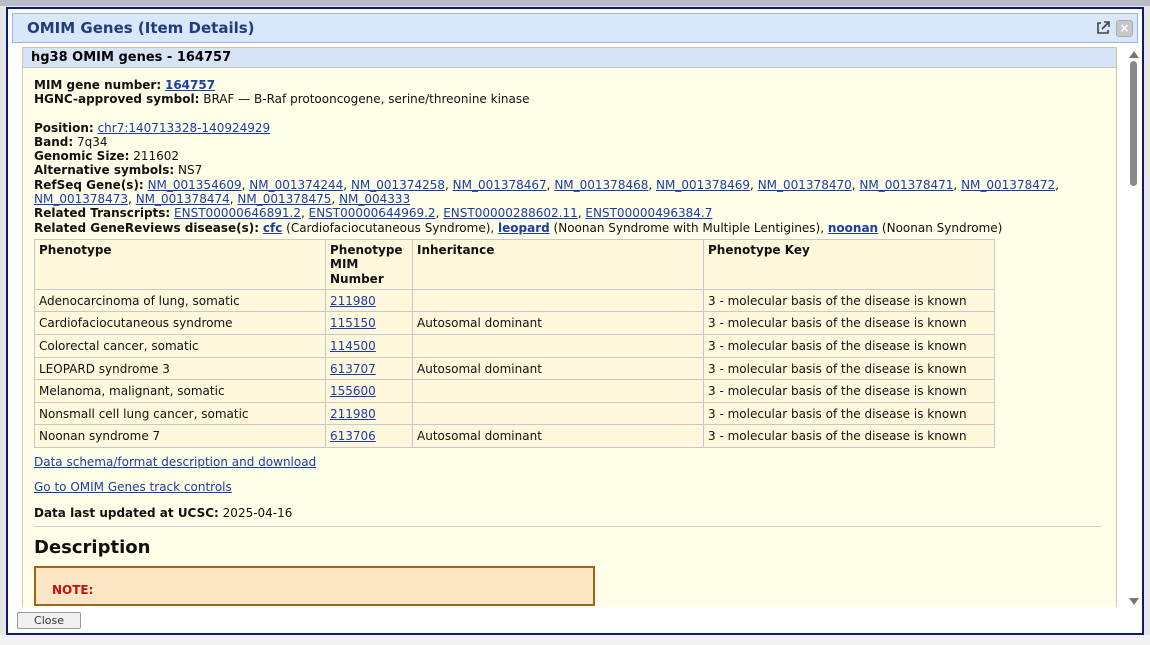  Describe the element at coordinates (575, 85) in the screenshot. I see `mim-gene-row: MIM gene number: 164757` at that location.